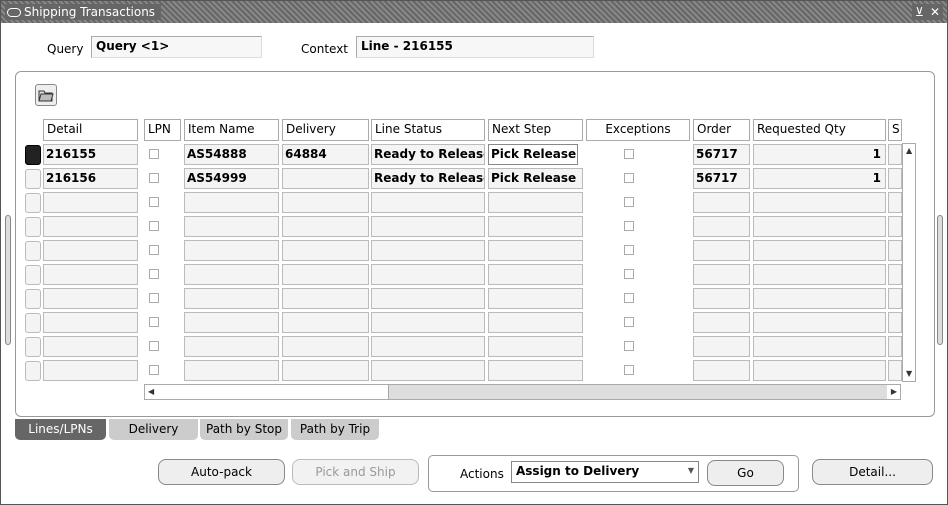 This screenshot has height=505, width=948. What do you see at coordinates (60, 429) in the screenshot?
I see `tab-lines-lpns: Lines/LPNs` at bounding box center [60, 429].